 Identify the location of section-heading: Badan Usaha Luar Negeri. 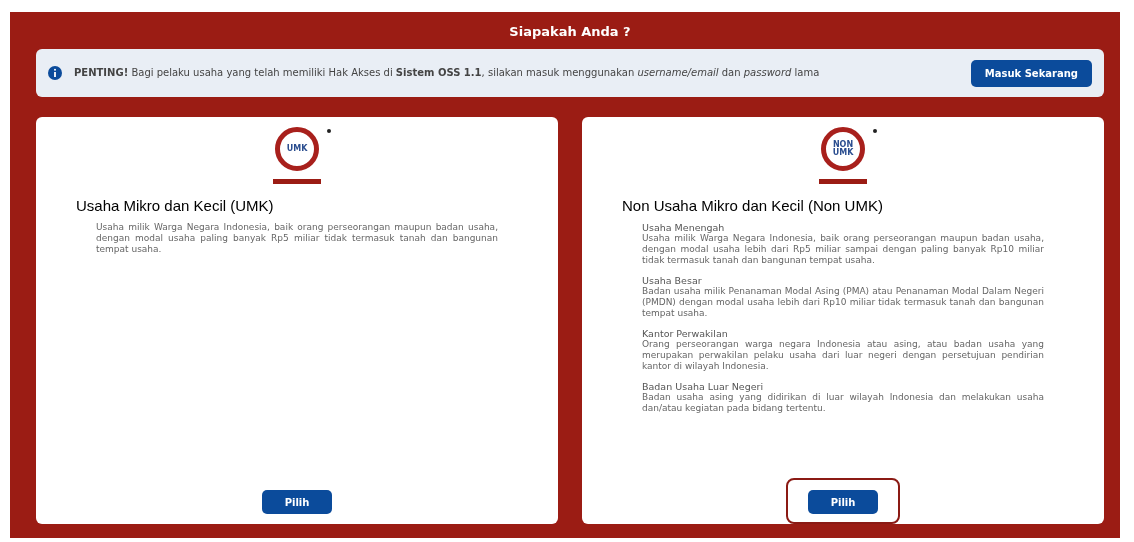
(703, 386).